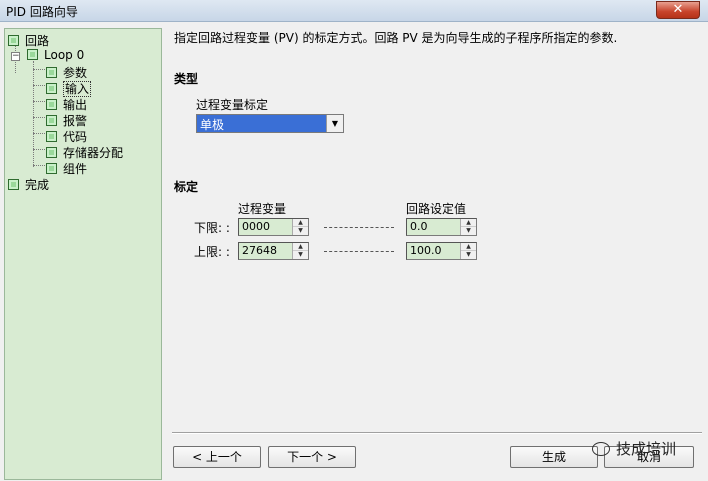 The width and height of the screenshot is (708, 481). I want to click on low-sp-value: 0.0, so click(419, 226).